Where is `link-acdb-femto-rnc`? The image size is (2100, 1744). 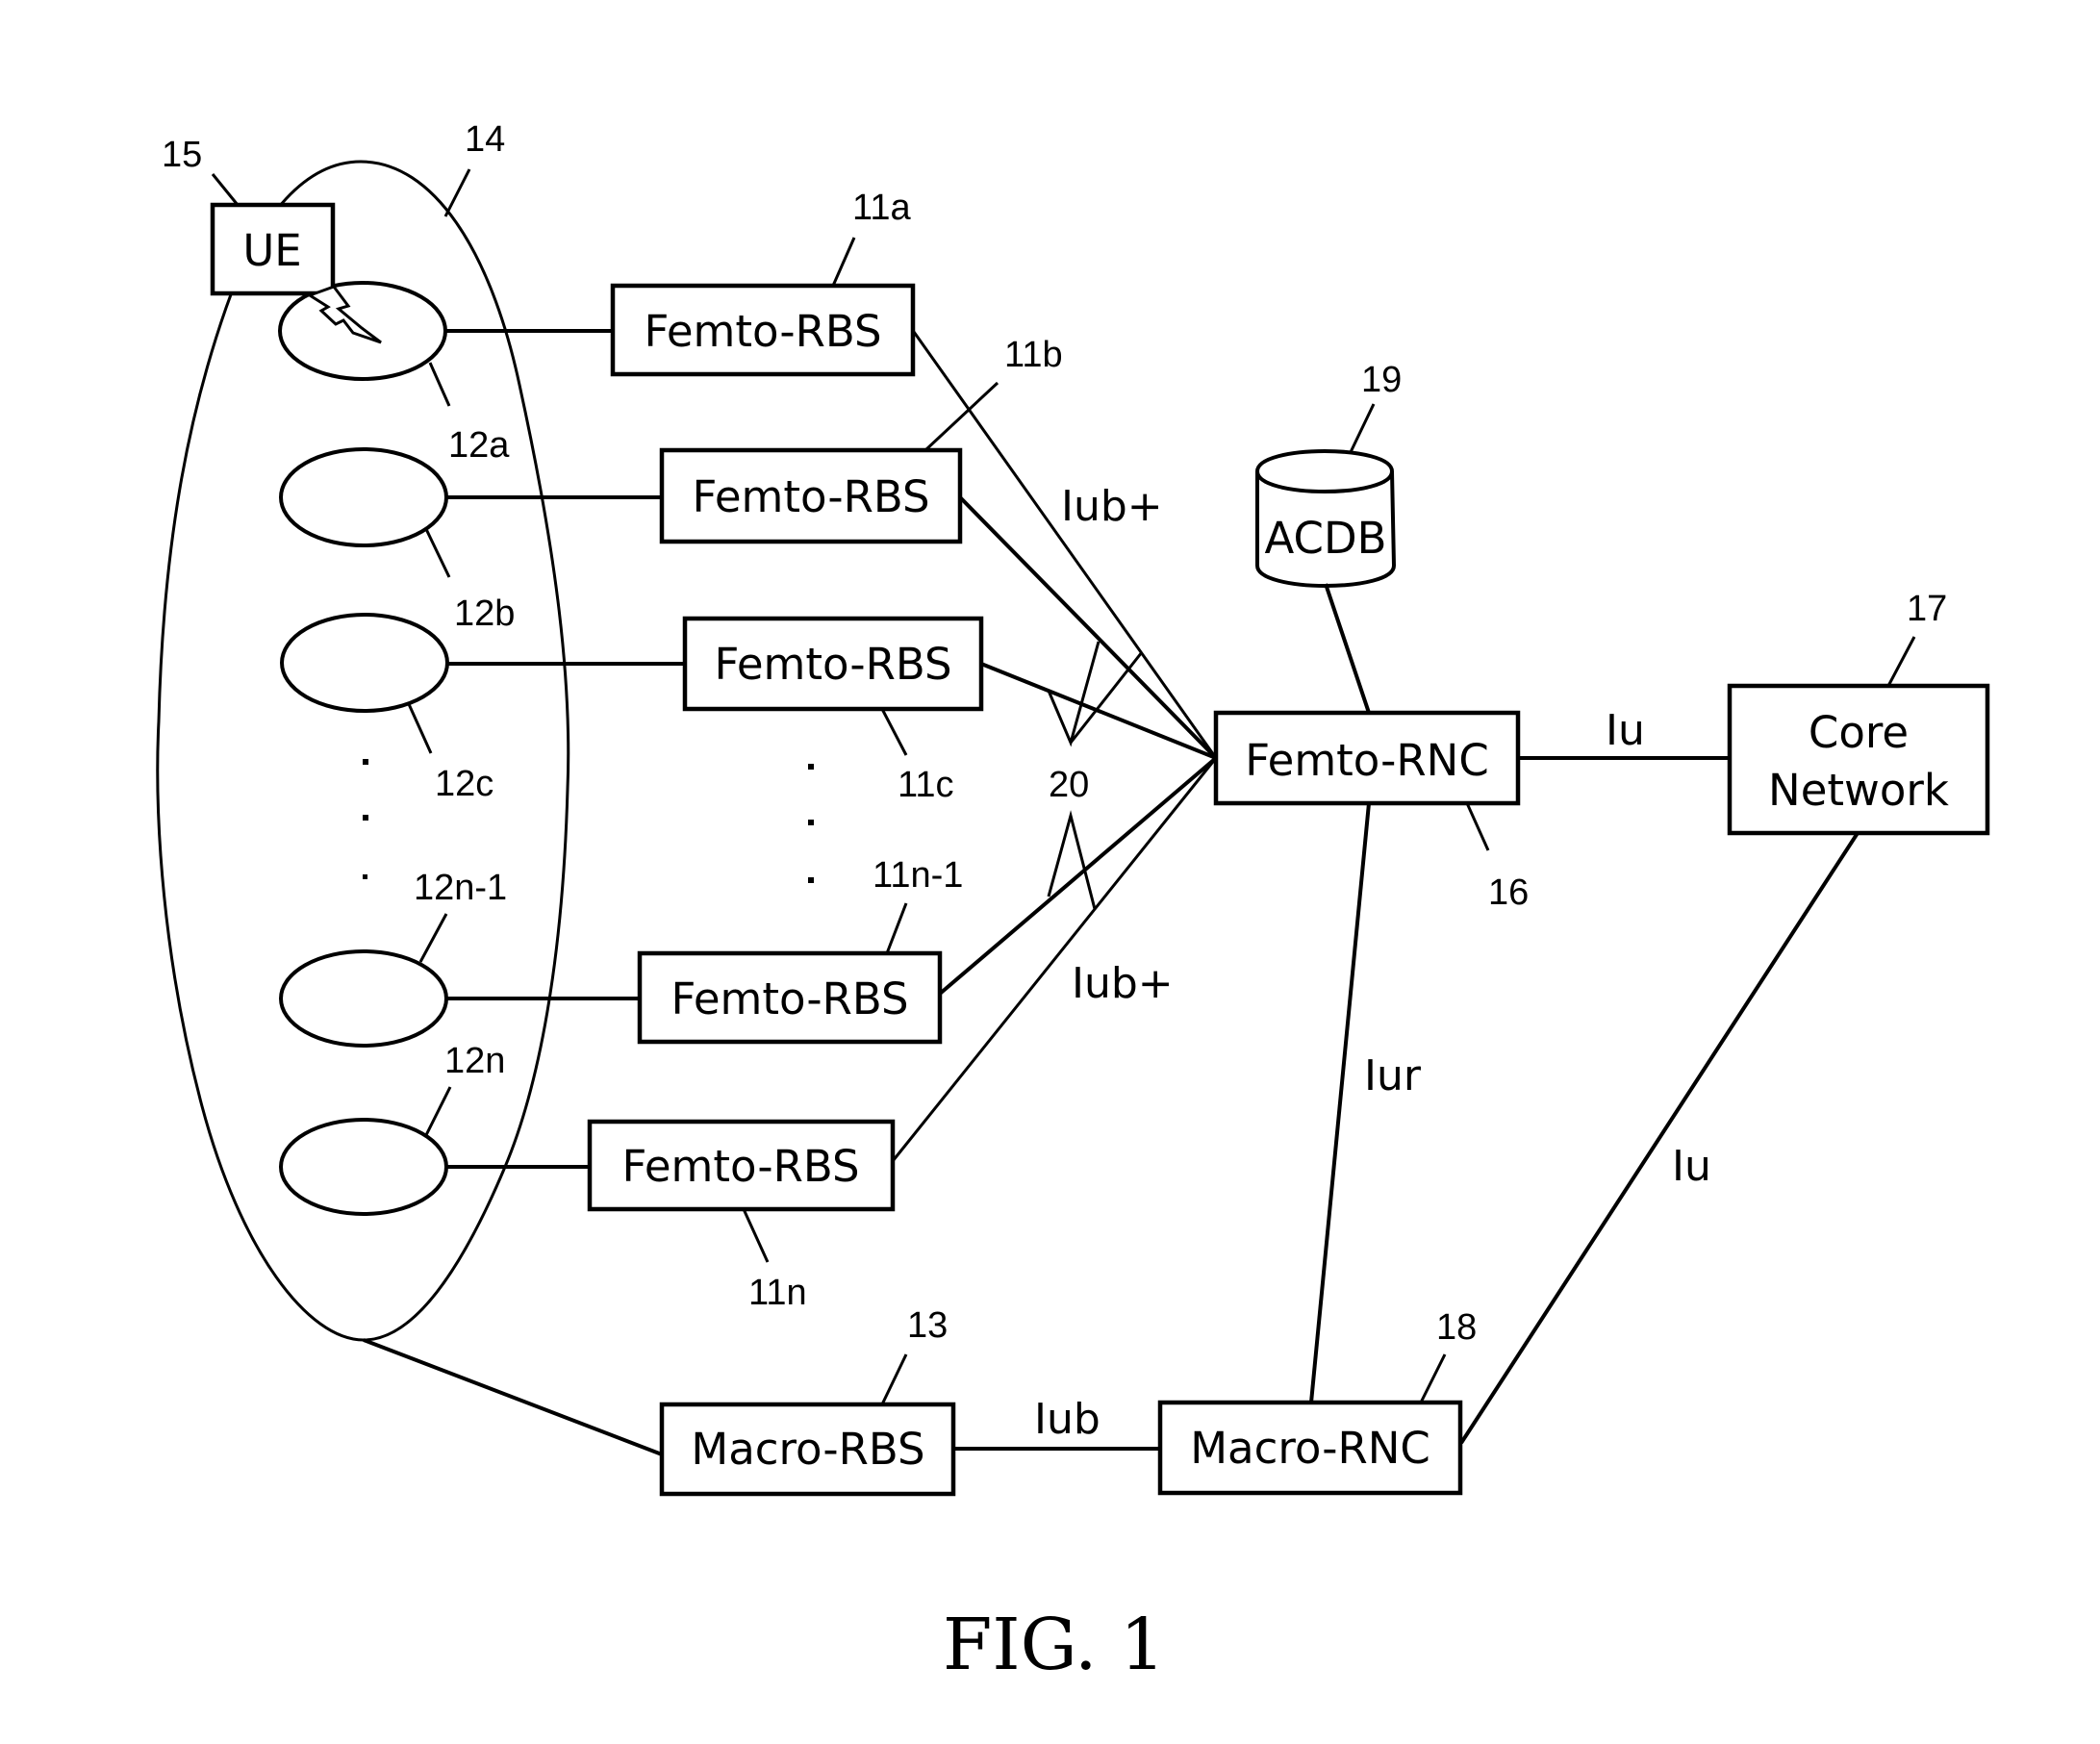
link-acdb-femto-rnc is located at coordinates (1347, 648).